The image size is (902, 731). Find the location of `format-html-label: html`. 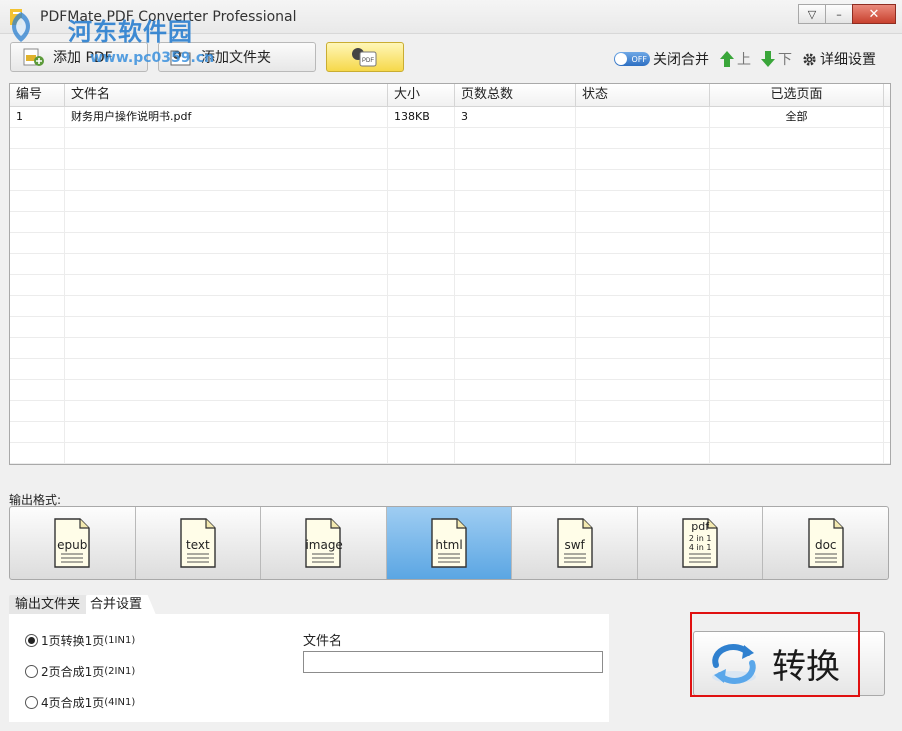

format-html-label: html is located at coordinates (449, 545).